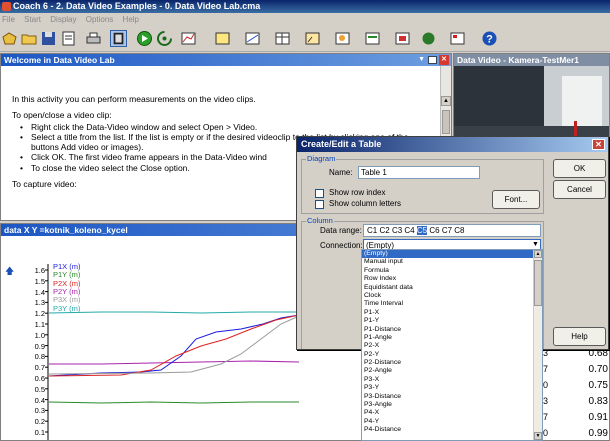 The height and width of the screenshot is (441, 610). What do you see at coordinates (67, 308) in the screenshot?
I see `legend-p3y: P3Y (m)` at bounding box center [67, 308].